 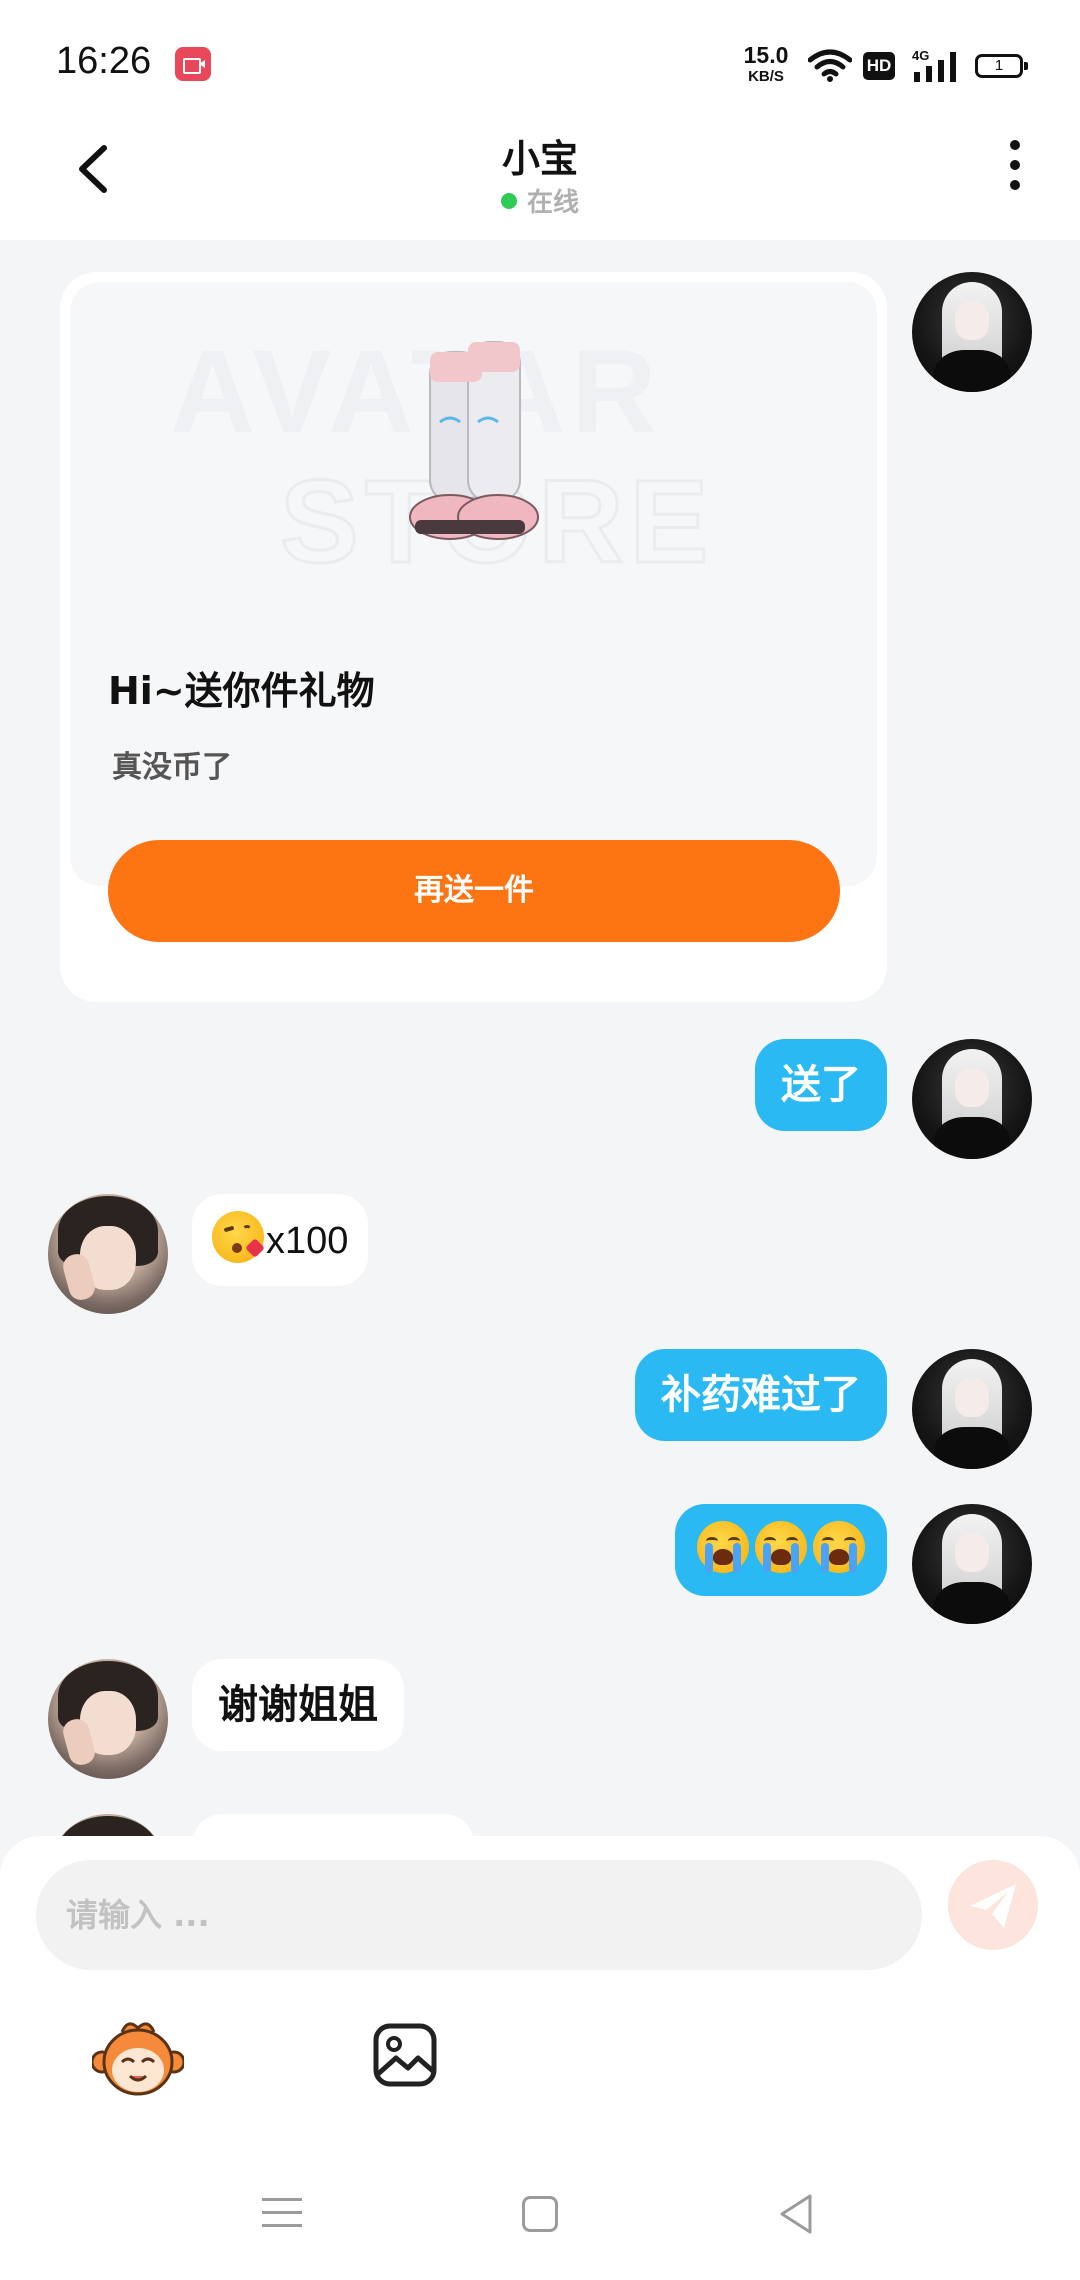 I want to click on message-bubble-incoming: 谢谢姐姐, so click(x=298, y=1705).